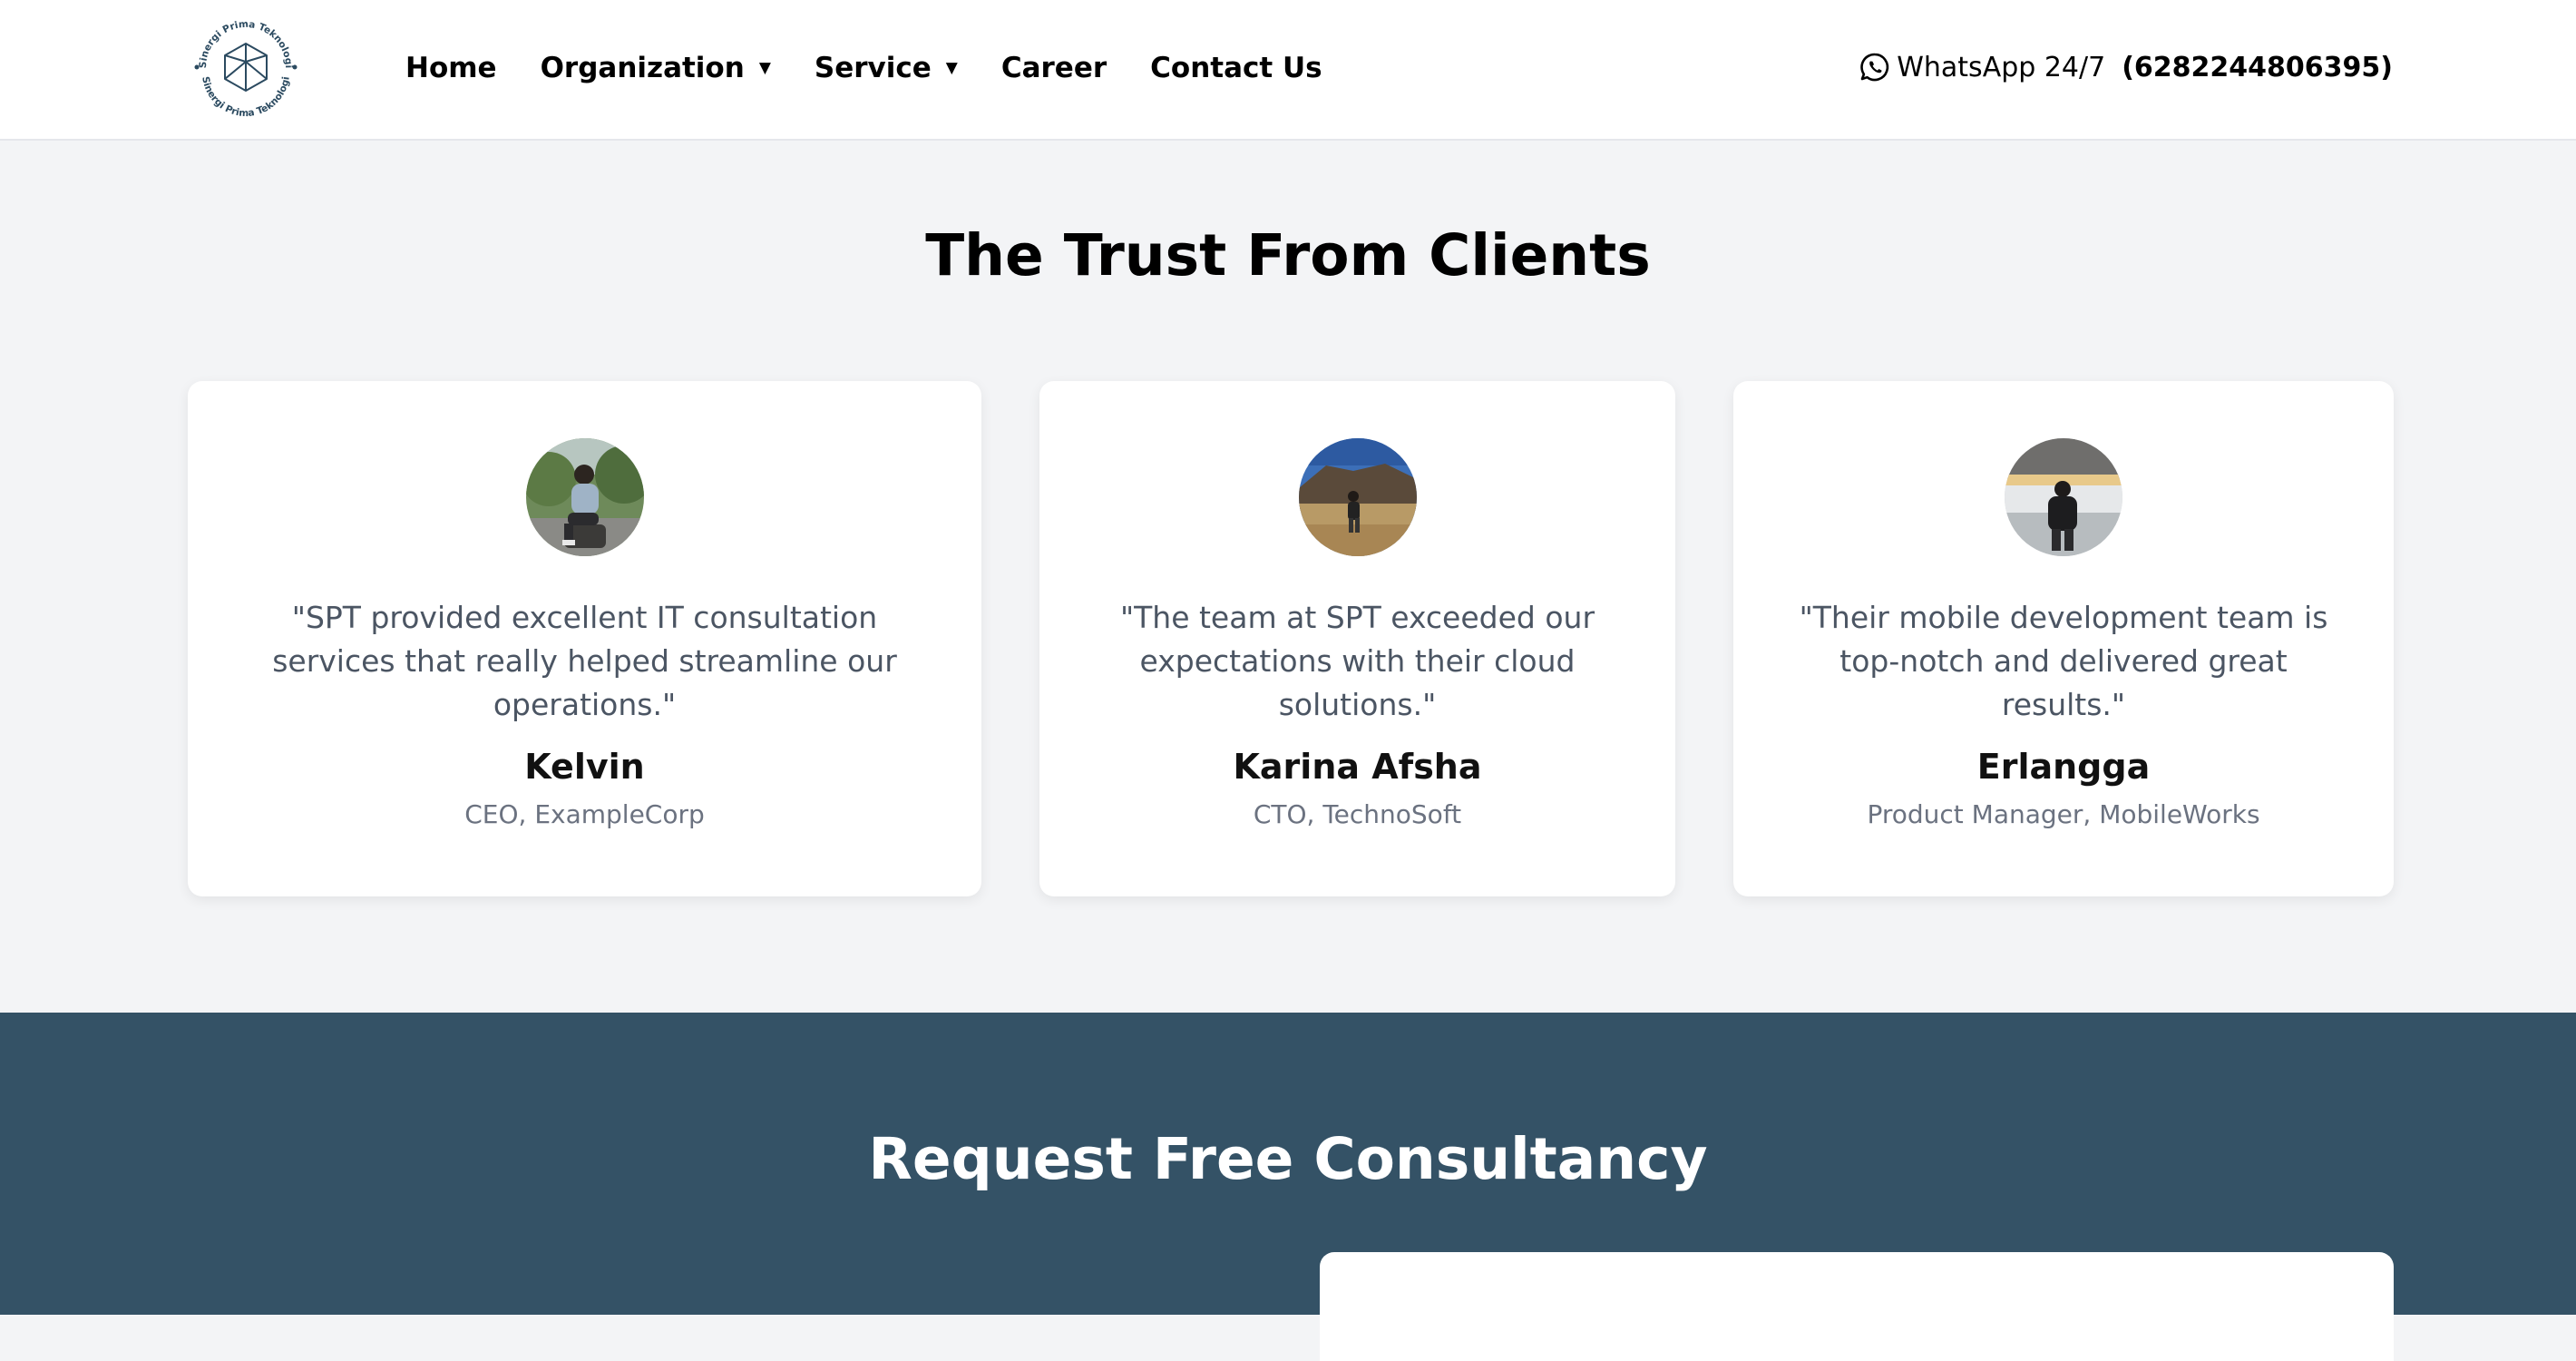 Image resolution: width=2576 pixels, height=1361 pixels. I want to click on whatsapp-number: (6282244806395), so click(2257, 67).